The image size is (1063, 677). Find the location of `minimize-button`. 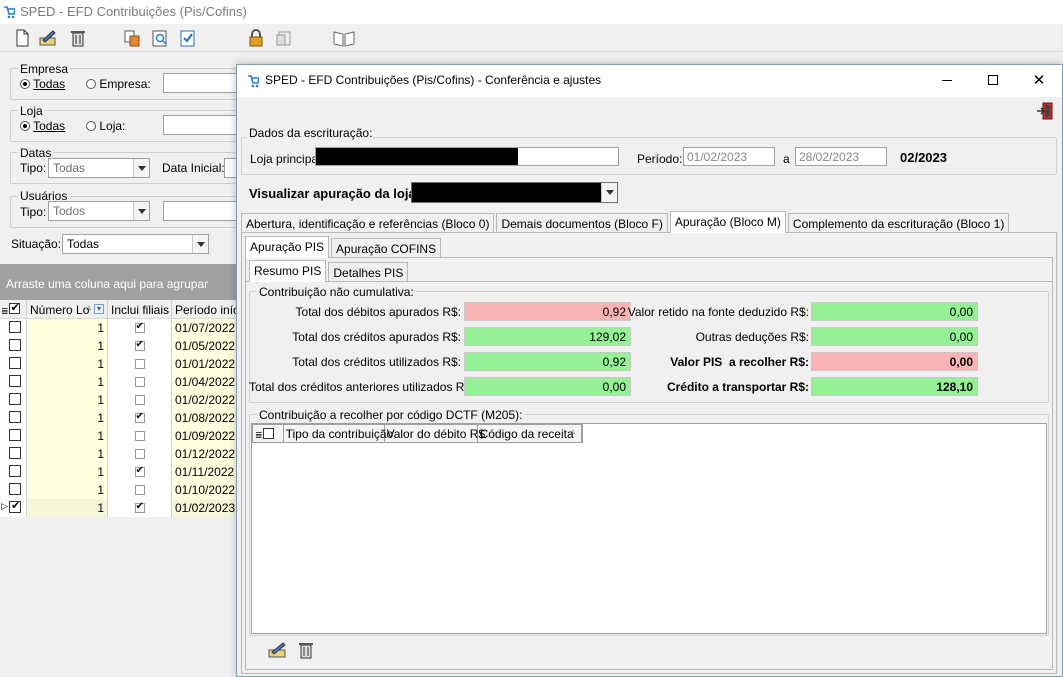

minimize-button is located at coordinates (947, 80).